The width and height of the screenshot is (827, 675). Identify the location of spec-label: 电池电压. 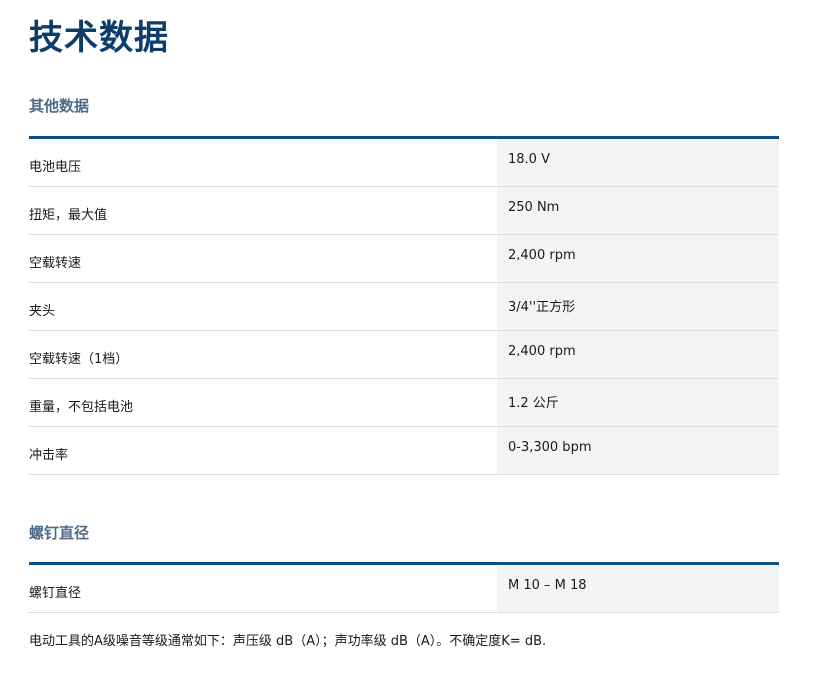
(55, 167).